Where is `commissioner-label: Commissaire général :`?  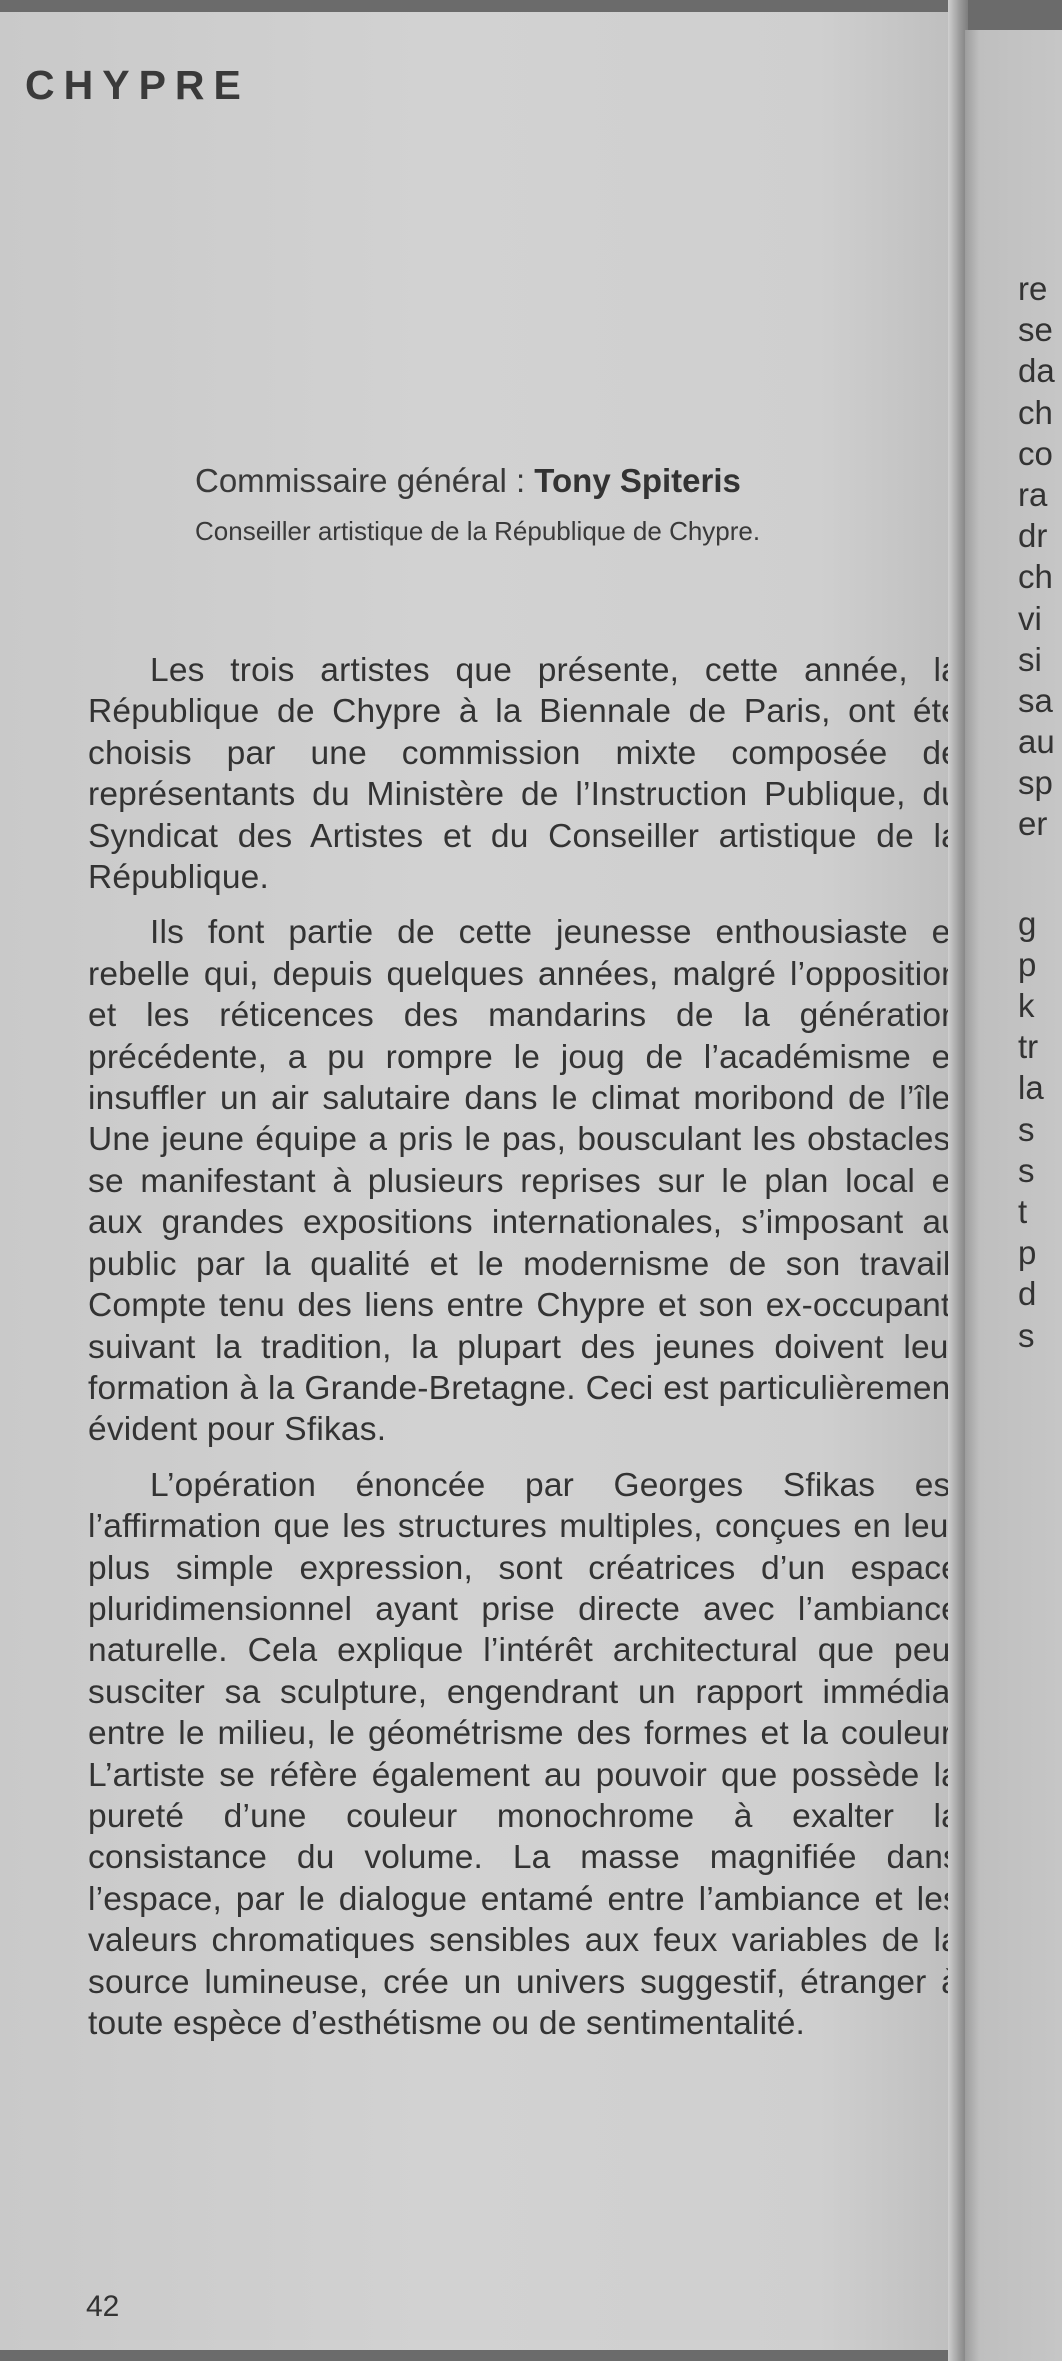 commissioner-label: Commissaire général : is located at coordinates (360, 480).